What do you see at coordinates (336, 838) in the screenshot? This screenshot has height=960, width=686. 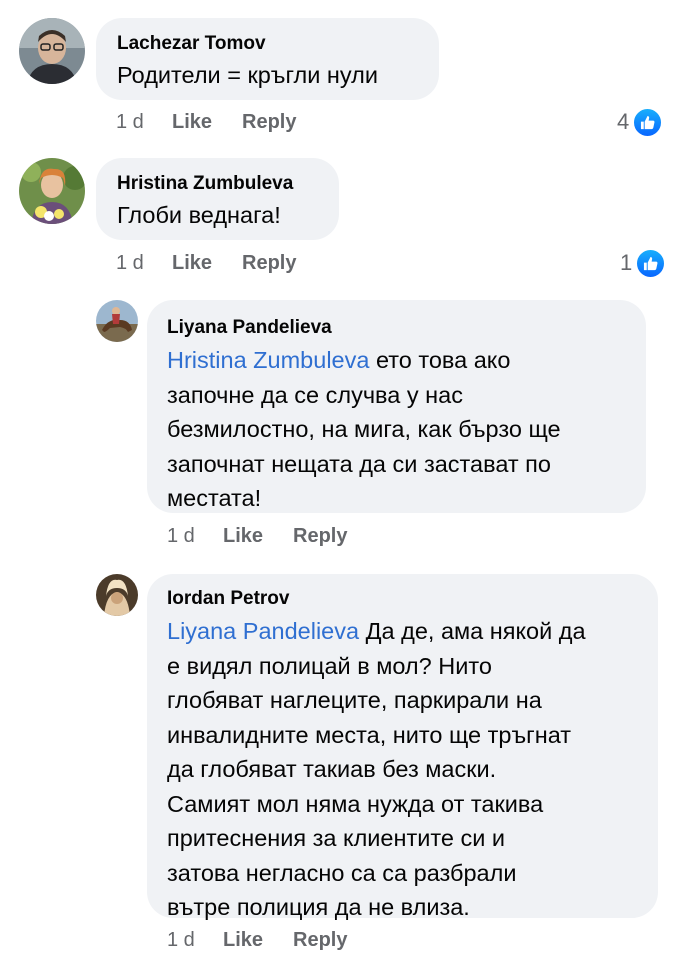 I see `text-line: притеснения за клиентите си и` at bounding box center [336, 838].